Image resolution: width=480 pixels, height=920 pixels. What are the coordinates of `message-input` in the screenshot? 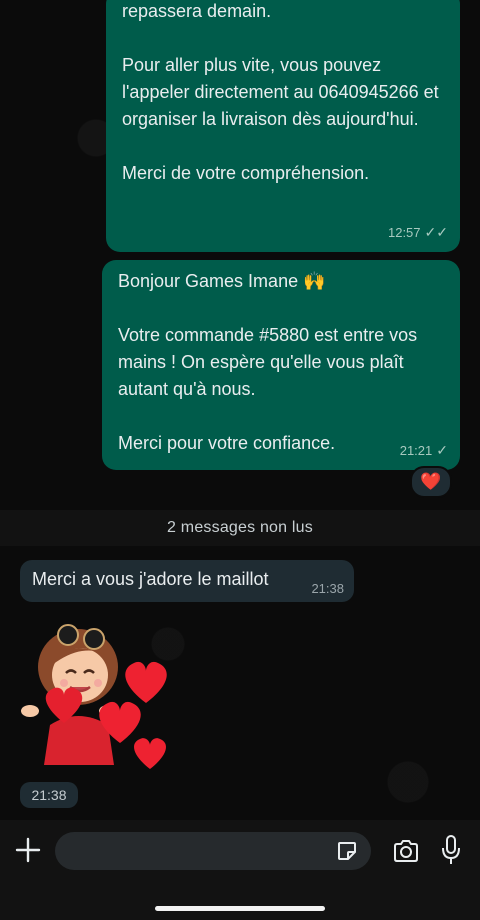 It's located at (213, 851).